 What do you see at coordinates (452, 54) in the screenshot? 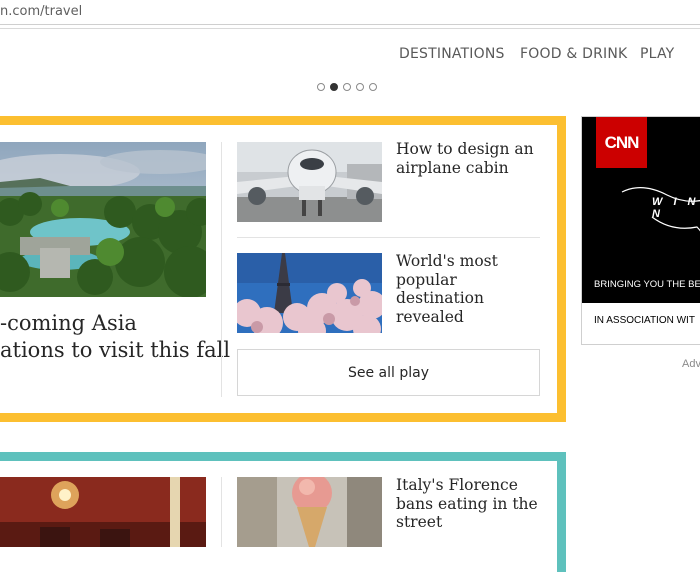
I see `nav-destinations: DESTINATIONS` at bounding box center [452, 54].